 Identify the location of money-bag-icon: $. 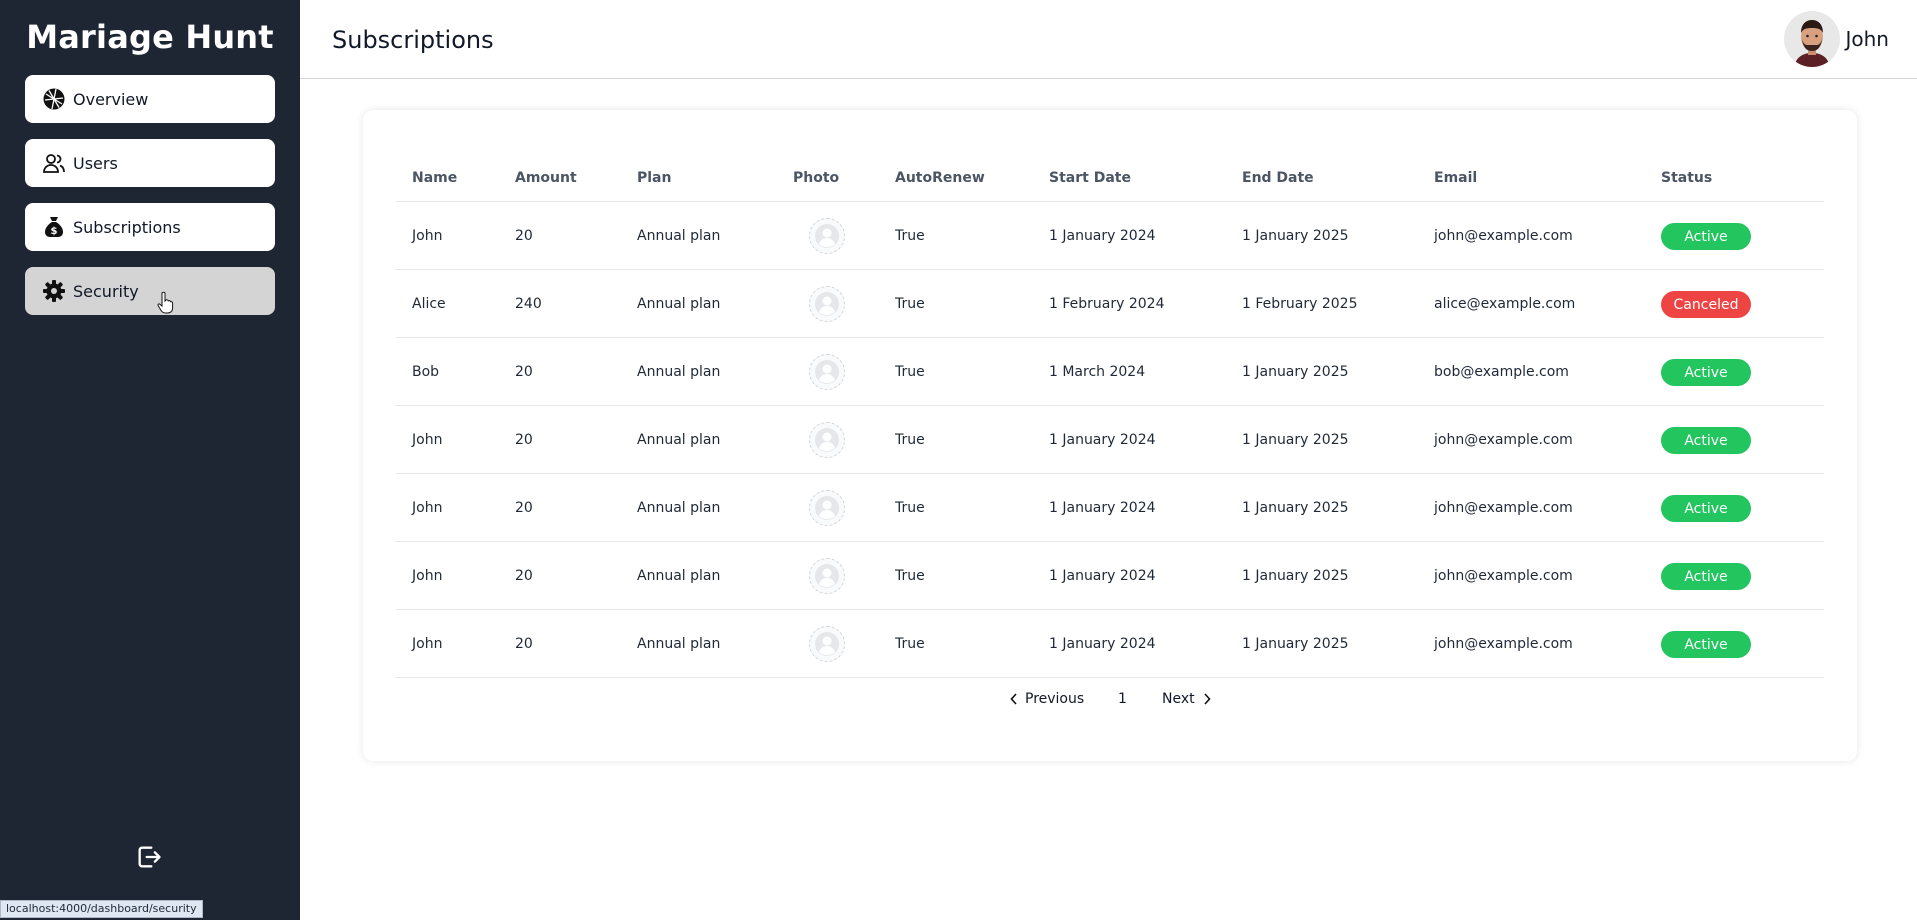
(54, 227).